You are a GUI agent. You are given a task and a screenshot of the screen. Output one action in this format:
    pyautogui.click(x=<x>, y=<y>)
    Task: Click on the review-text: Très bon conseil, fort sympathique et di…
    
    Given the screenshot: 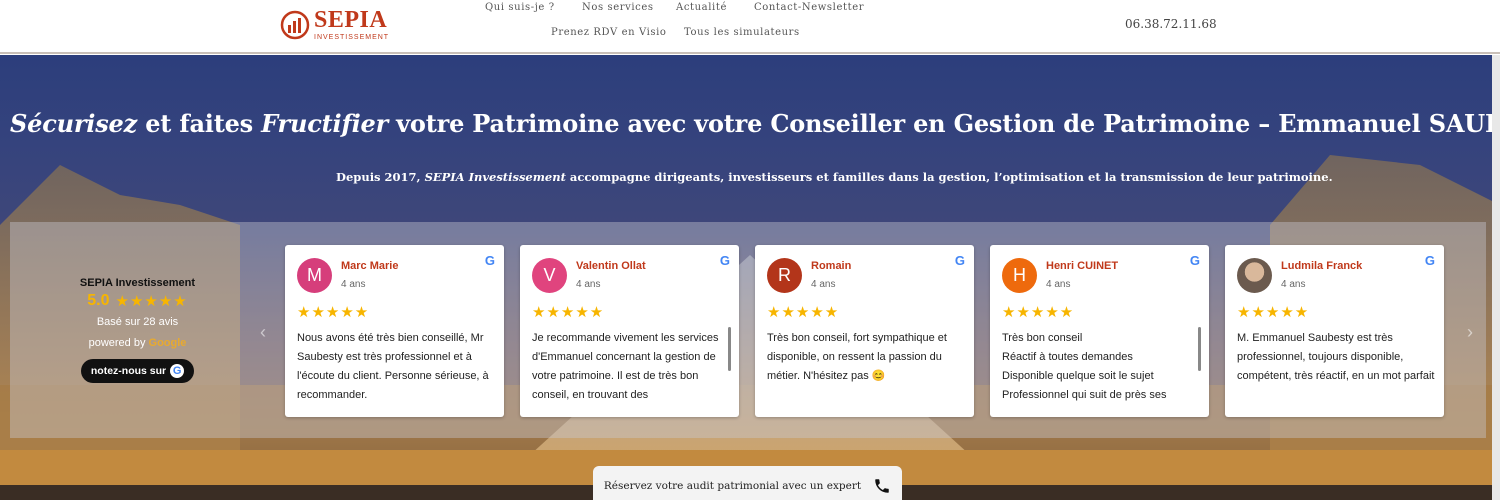 What is the action you would take?
    pyautogui.click(x=857, y=357)
    